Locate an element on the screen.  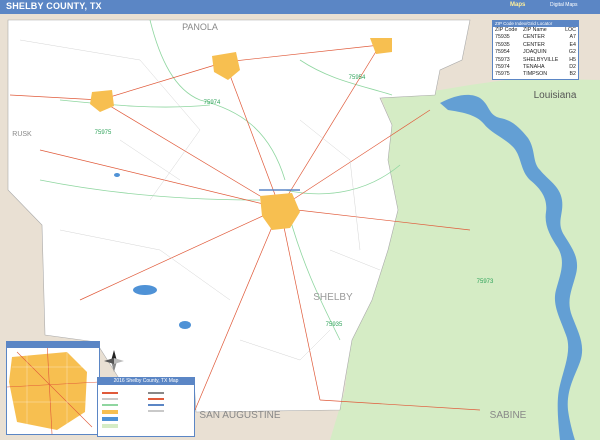
logo-sub: Digital Maps is located at coordinates (564, 5).